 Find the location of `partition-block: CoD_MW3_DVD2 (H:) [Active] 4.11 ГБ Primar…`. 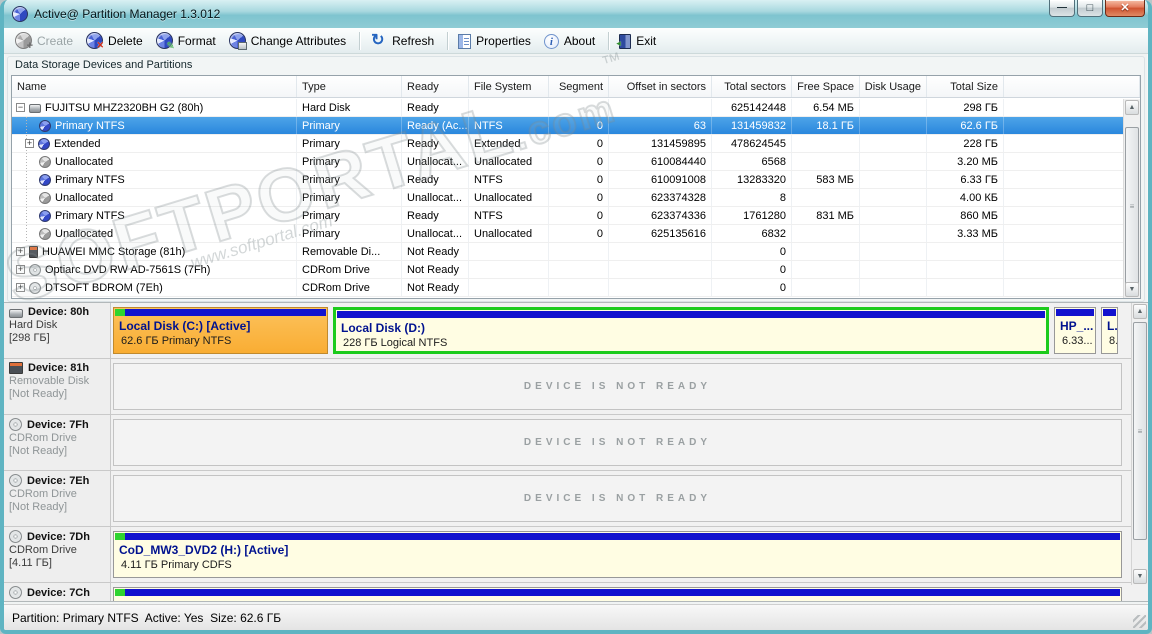

partition-block: CoD_MW3_DVD2 (H:) [Active] 4.11 ГБ Primar… is located at coordinates (617, 554).